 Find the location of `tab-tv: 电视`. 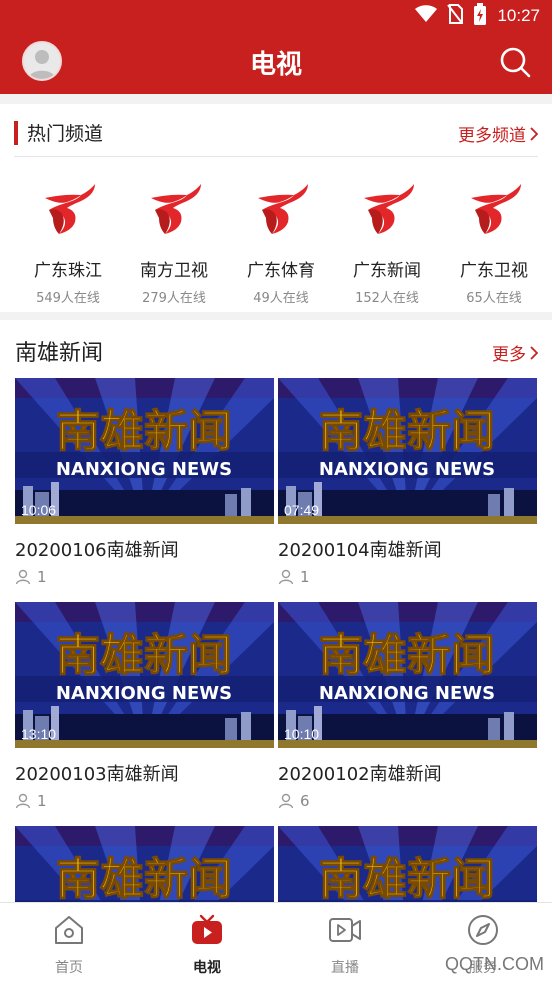

tab-tv: 电视 is located at coordinates (207, 945).